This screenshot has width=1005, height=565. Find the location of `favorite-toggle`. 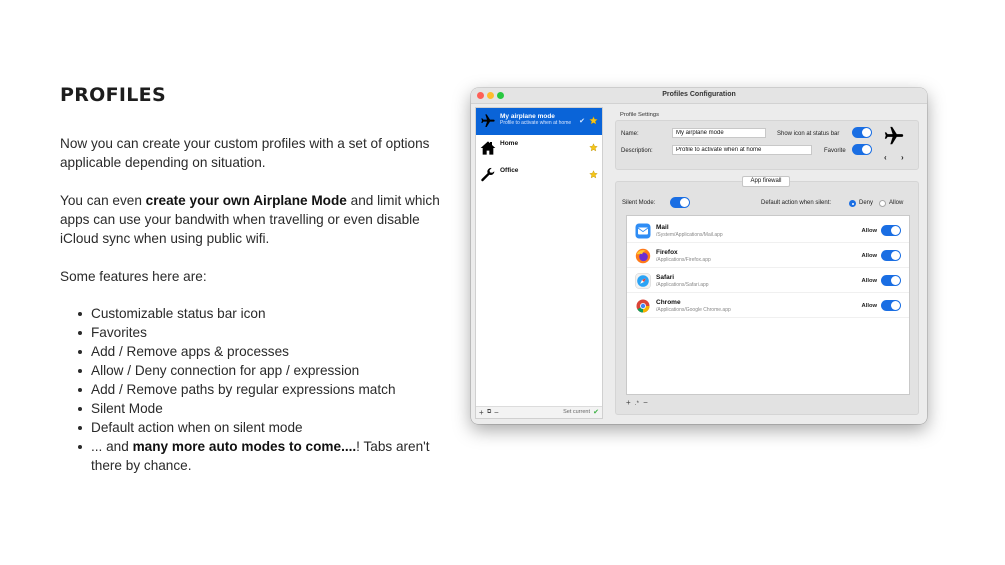

favorite-toggle is located at coordinates (862, 149).